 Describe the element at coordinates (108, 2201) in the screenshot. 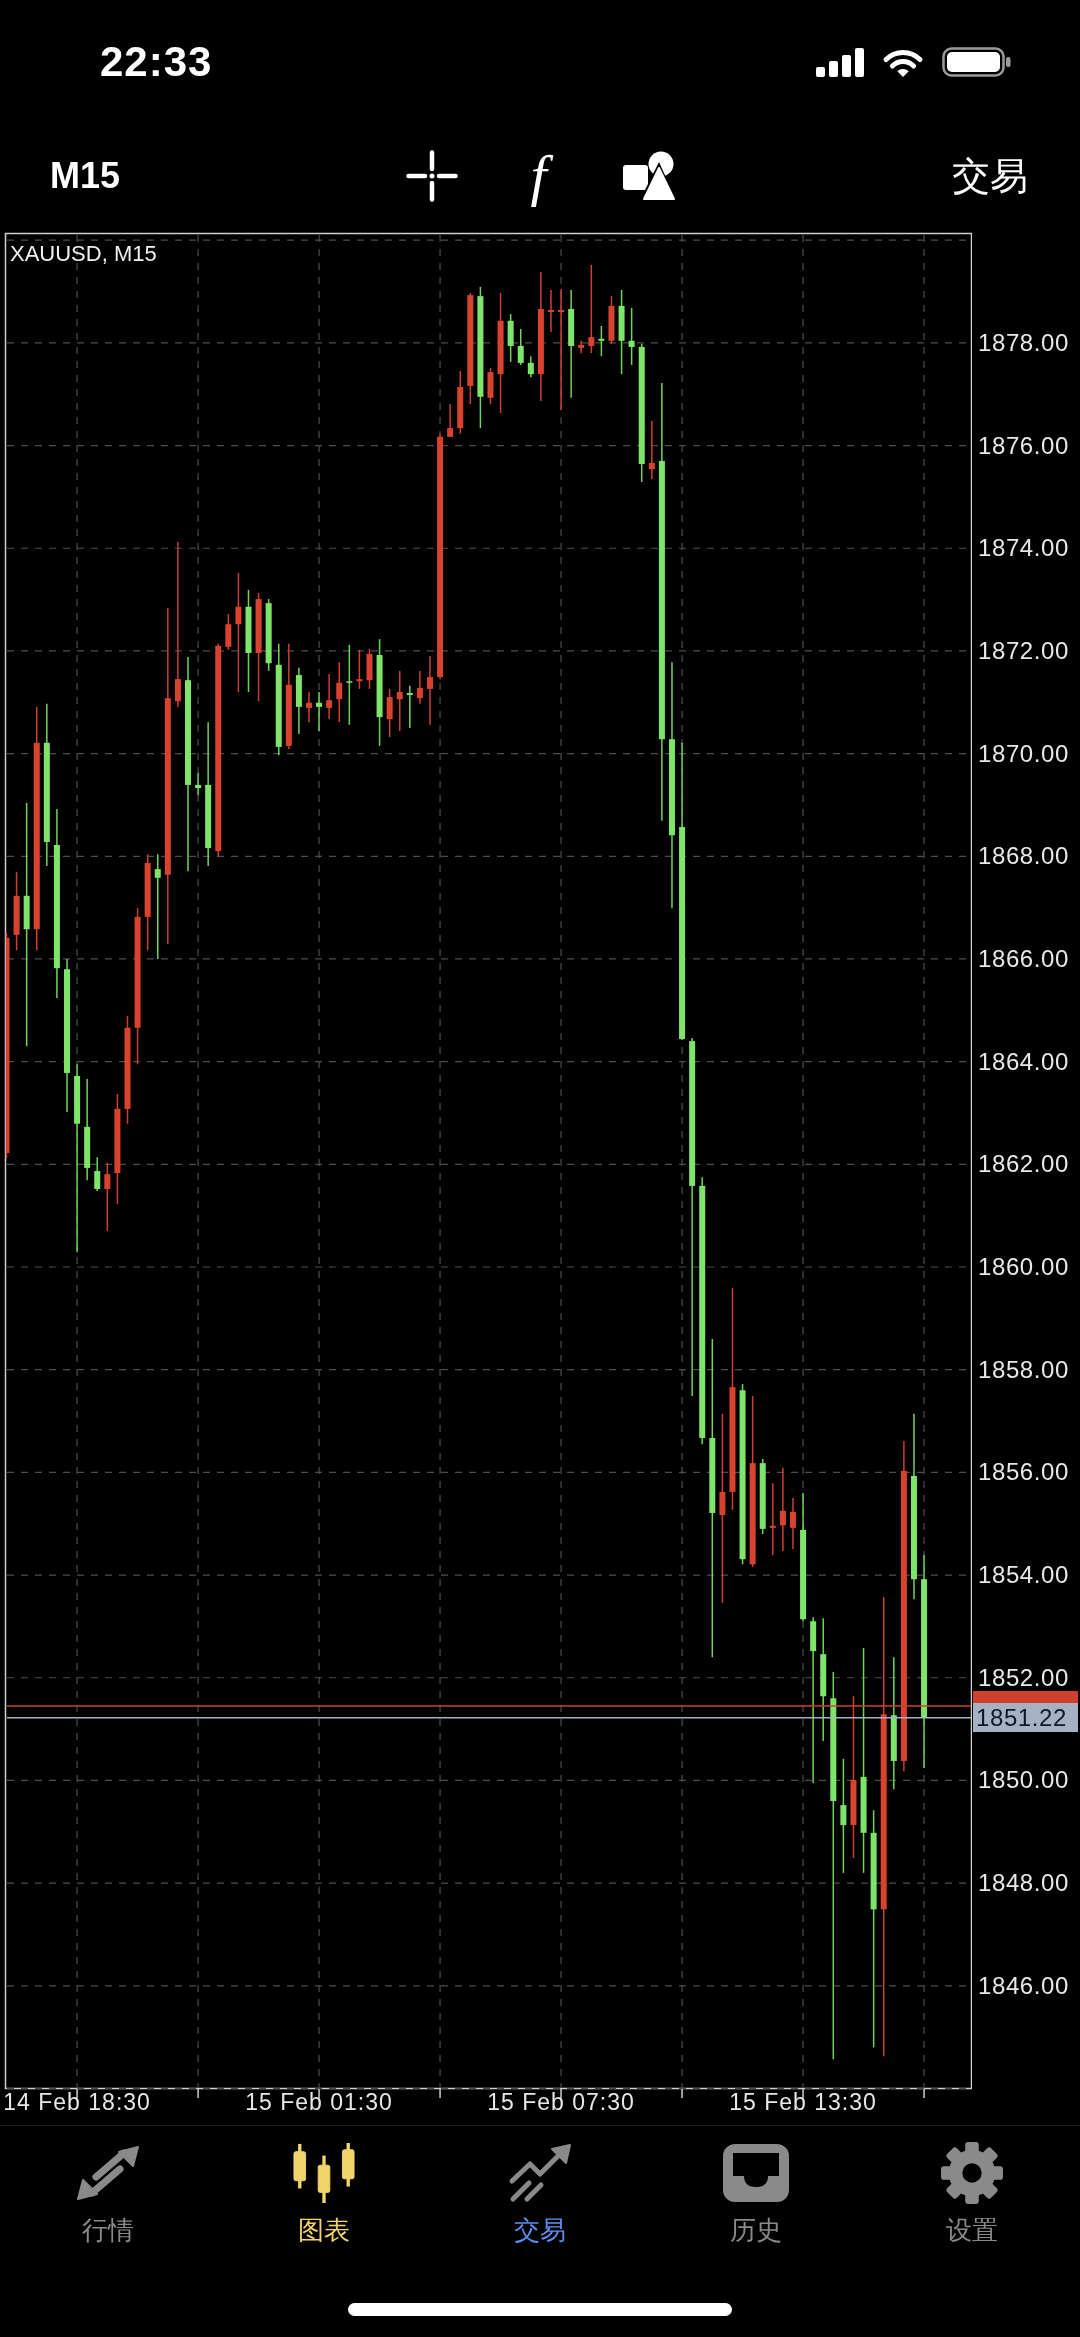

I see `tab: 行情` at that location.